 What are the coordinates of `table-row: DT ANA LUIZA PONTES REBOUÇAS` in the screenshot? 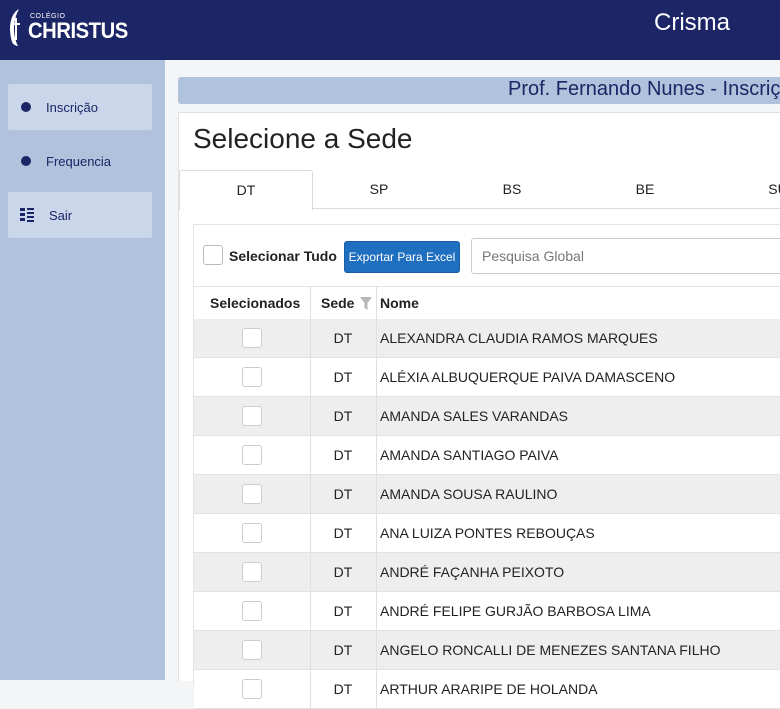 It's located at (487, 533).